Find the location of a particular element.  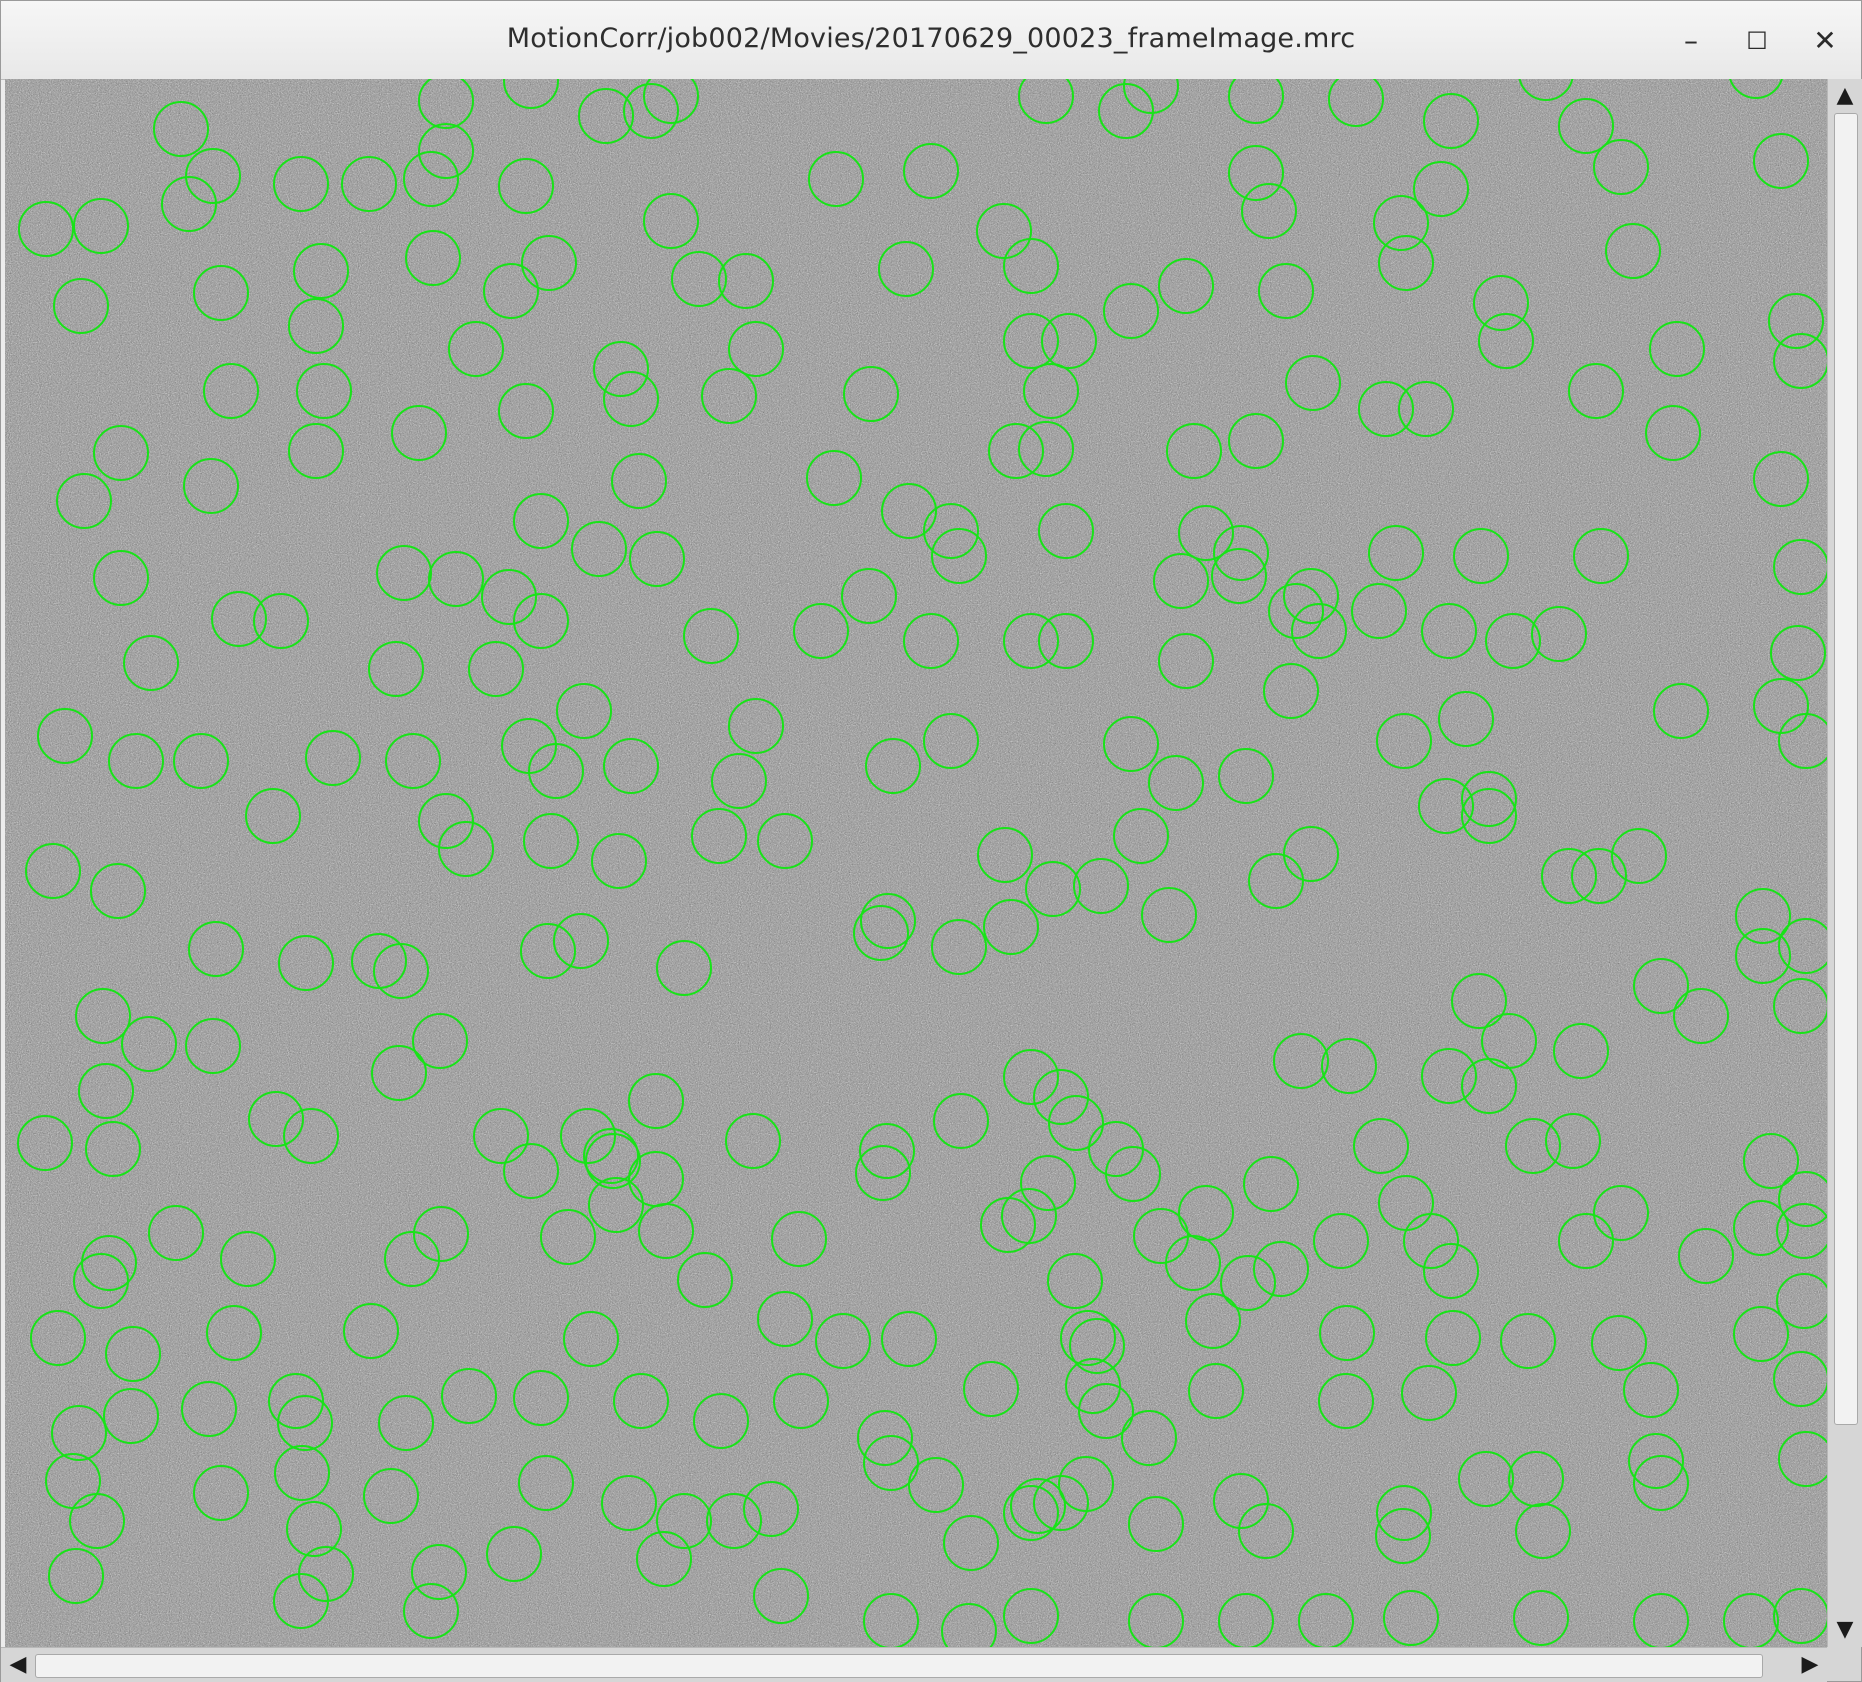

horizontal-scrollbar: ◀ ▶ is located at coordinates (914, 1664).